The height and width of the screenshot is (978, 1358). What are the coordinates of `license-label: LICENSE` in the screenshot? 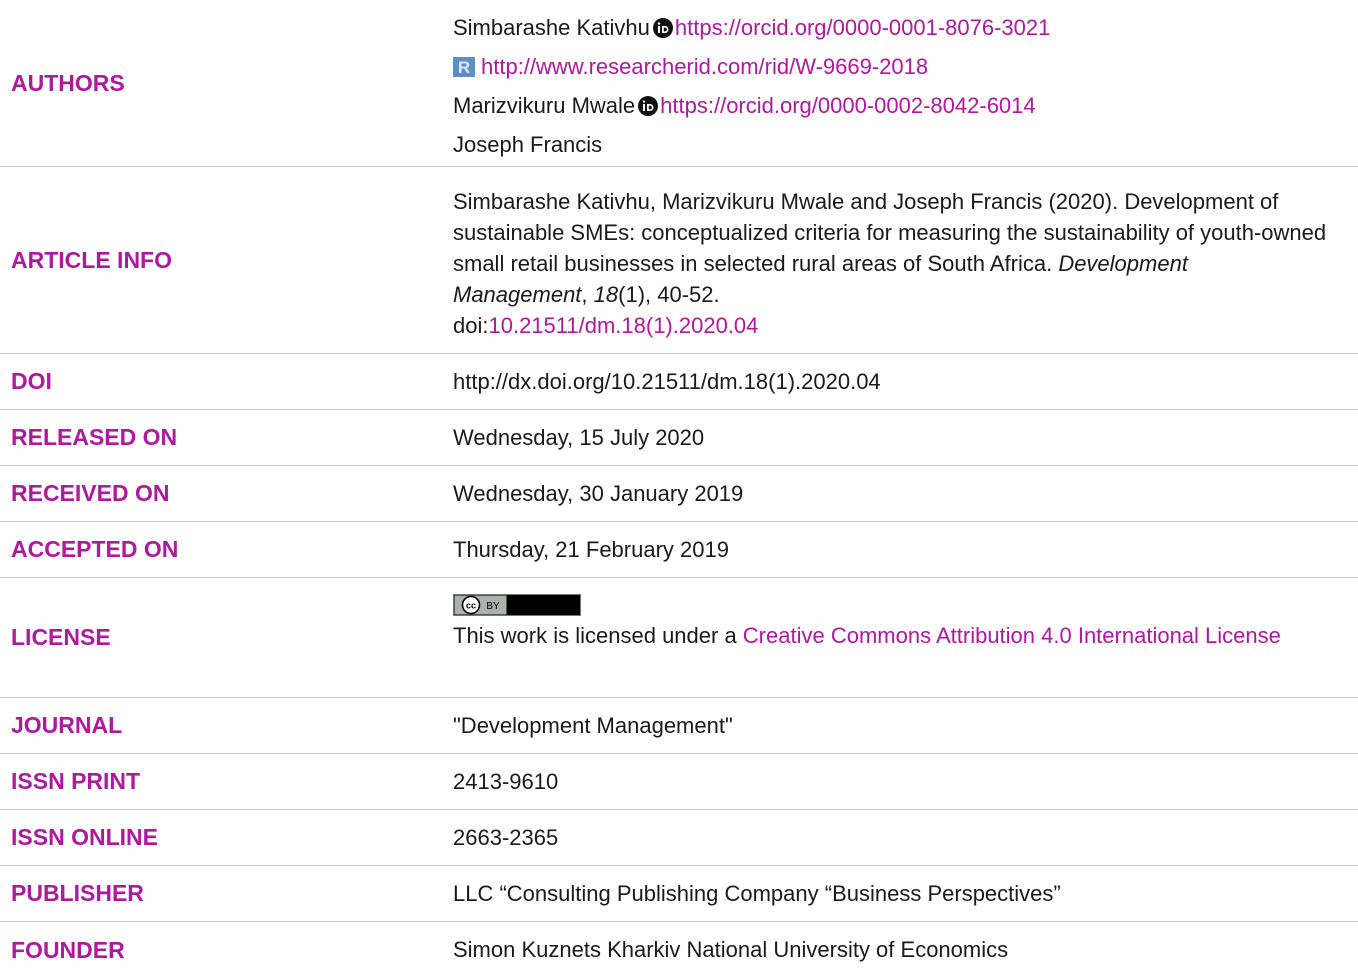 It's located at (61, 637).